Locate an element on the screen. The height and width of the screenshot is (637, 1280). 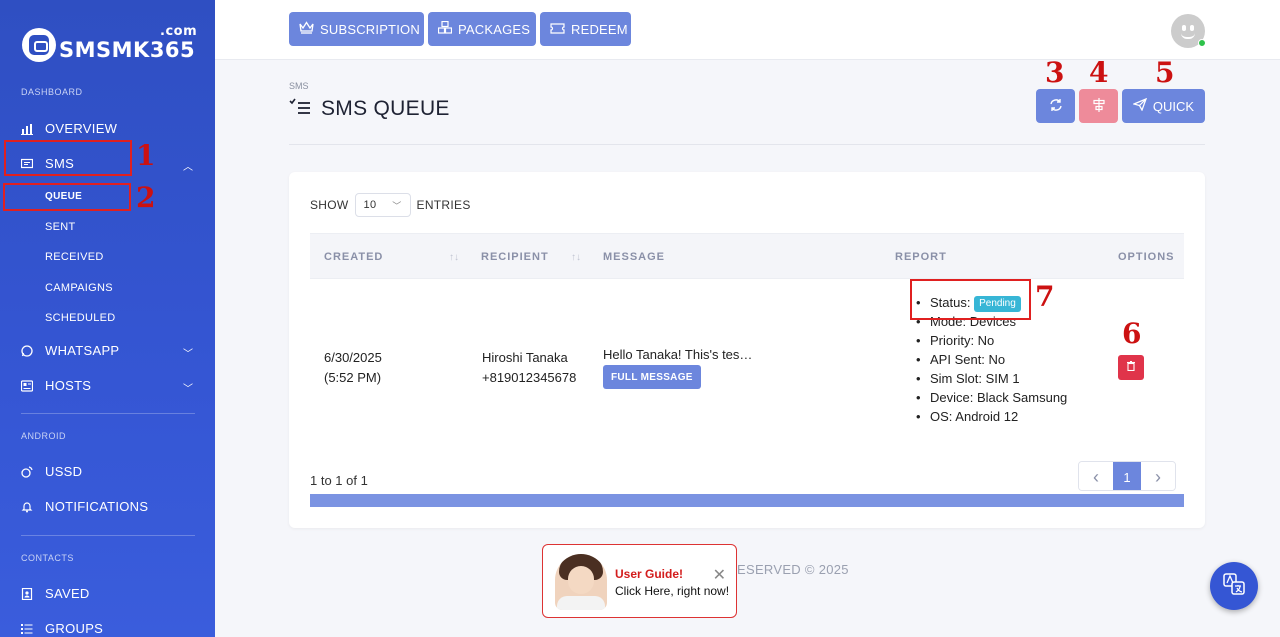
entries-control: SHOW 10 ﹀ ENTRIES is located at coordinates (390, 205).